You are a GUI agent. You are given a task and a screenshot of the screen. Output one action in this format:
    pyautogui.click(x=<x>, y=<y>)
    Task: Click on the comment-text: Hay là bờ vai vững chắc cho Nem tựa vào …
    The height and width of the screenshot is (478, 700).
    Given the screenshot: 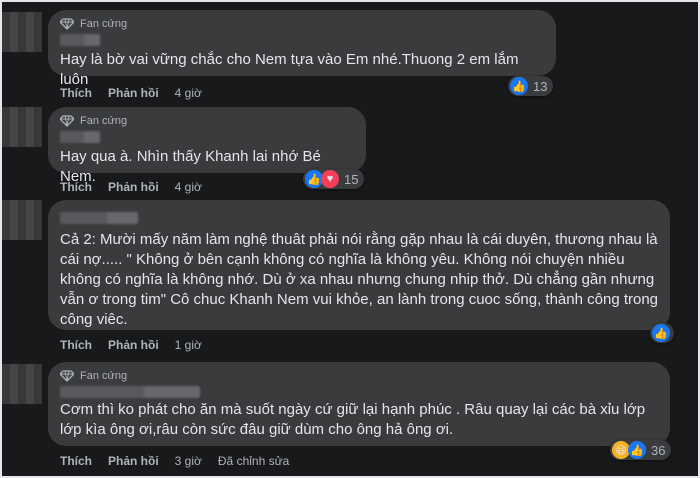 What is the action you would take?
    pyautogui.click(x=289, y=69)
    